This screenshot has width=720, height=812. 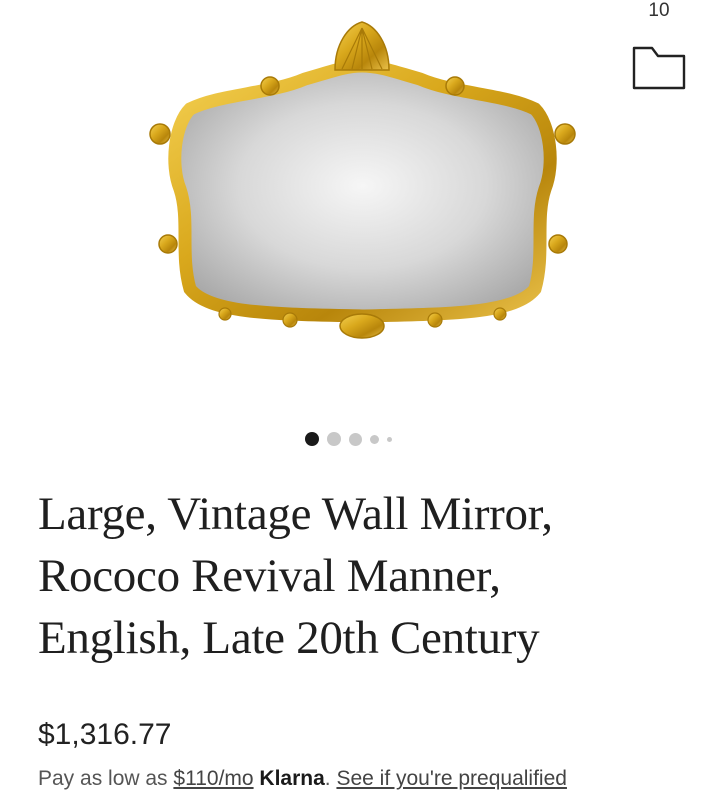 What do you see at coordinates (269, 576) in the screenshot?
I see `product-title-line: Rococo Revival Manner,` at bounding box center [269, 576].